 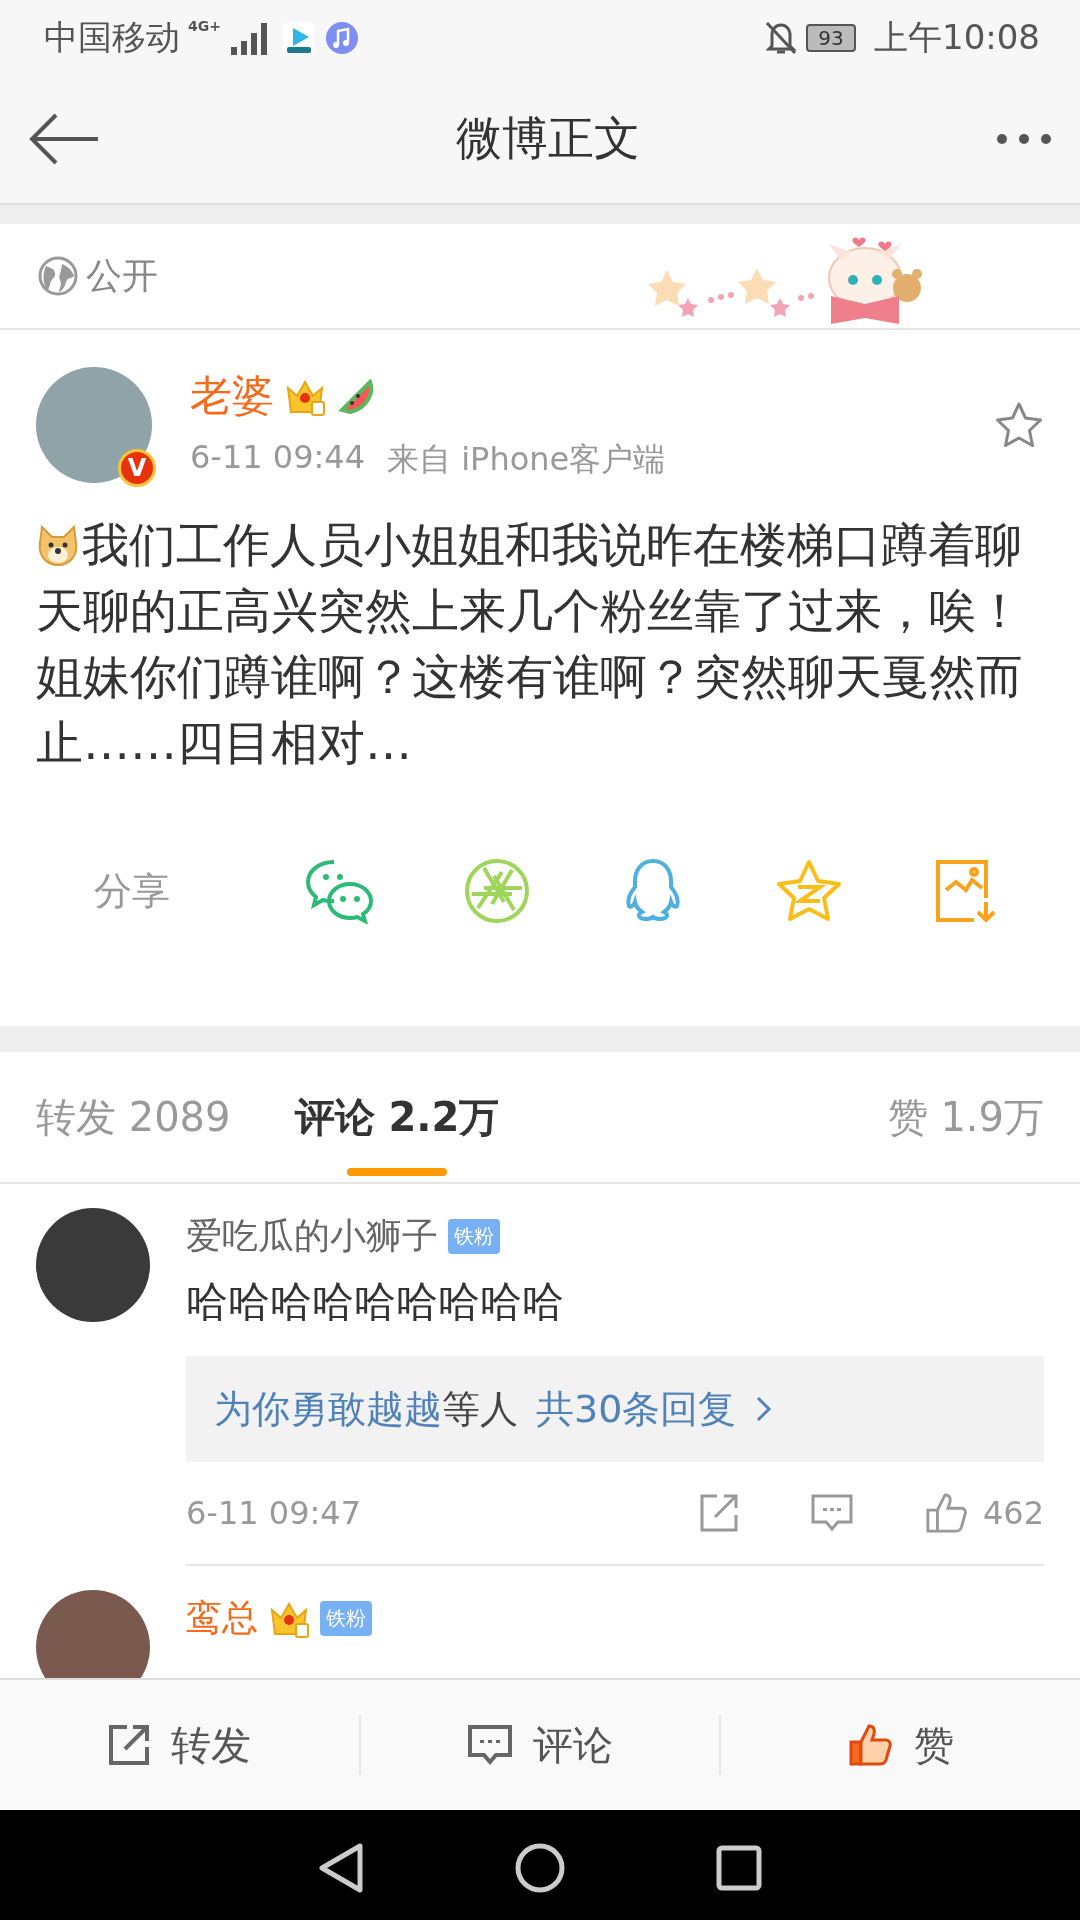 I want to click on globe-icon, so click(x=58, y=276).